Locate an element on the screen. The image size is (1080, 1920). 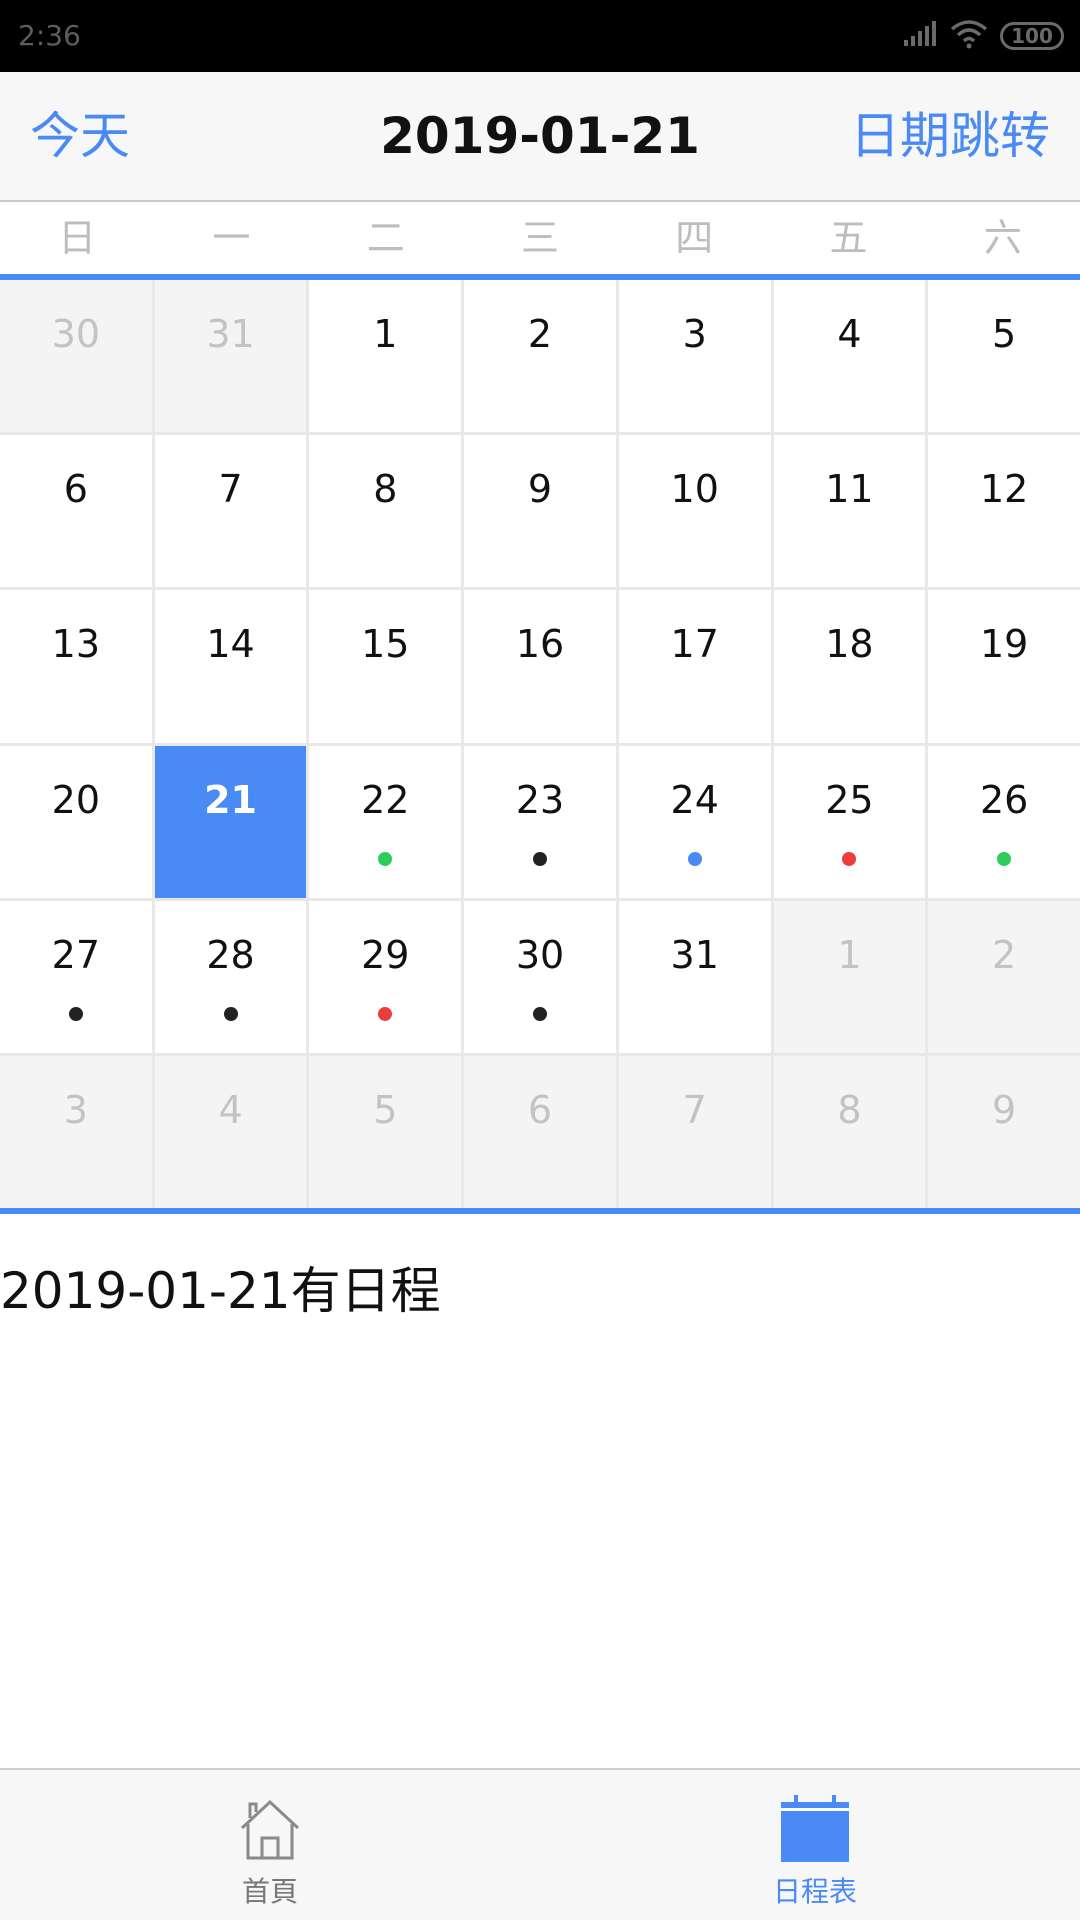
day-number: 22 is located at coordinates (385, 799).